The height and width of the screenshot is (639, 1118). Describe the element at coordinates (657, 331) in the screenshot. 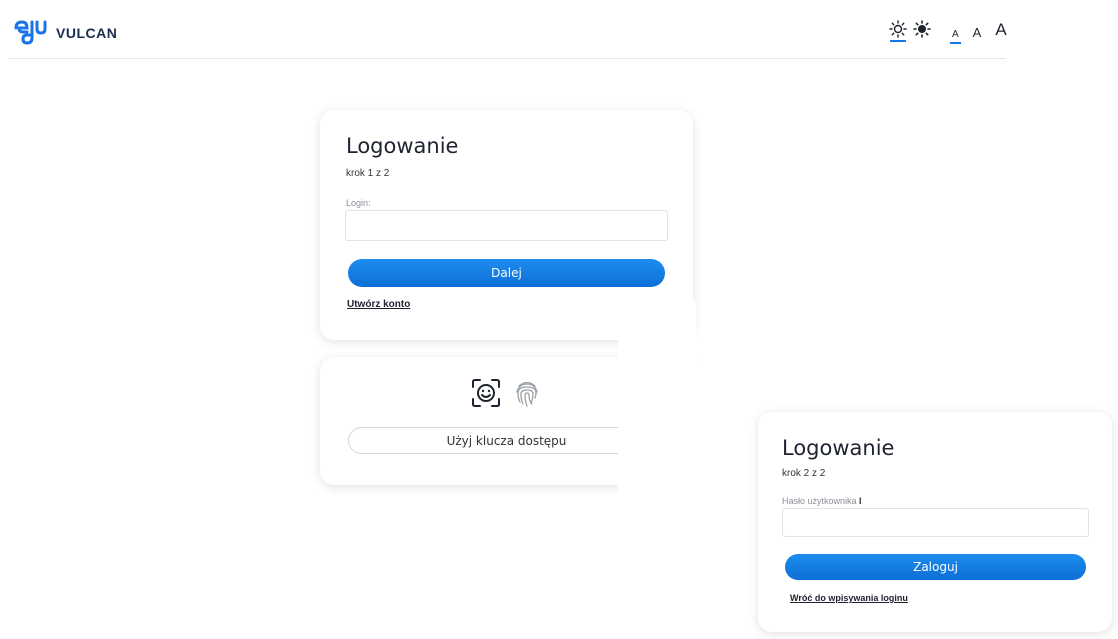

I see `collage-gap` at that location.